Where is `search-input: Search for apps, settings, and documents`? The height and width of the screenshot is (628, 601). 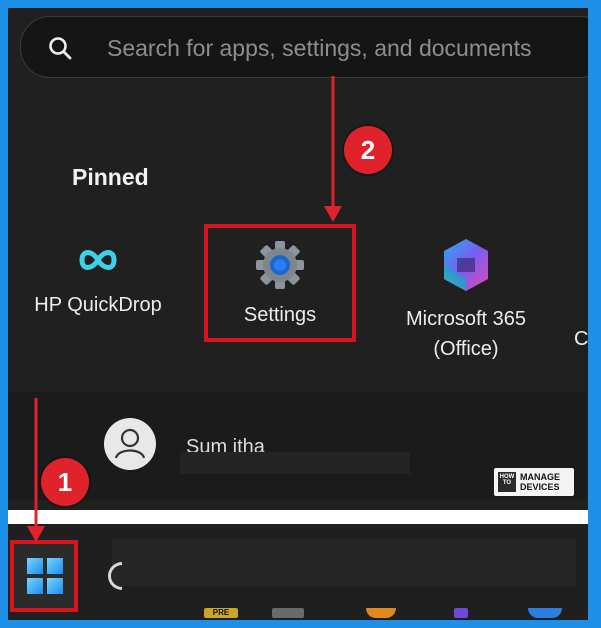 search-input: Search for apps, settings, and documents is located at coordinates (342, 48).